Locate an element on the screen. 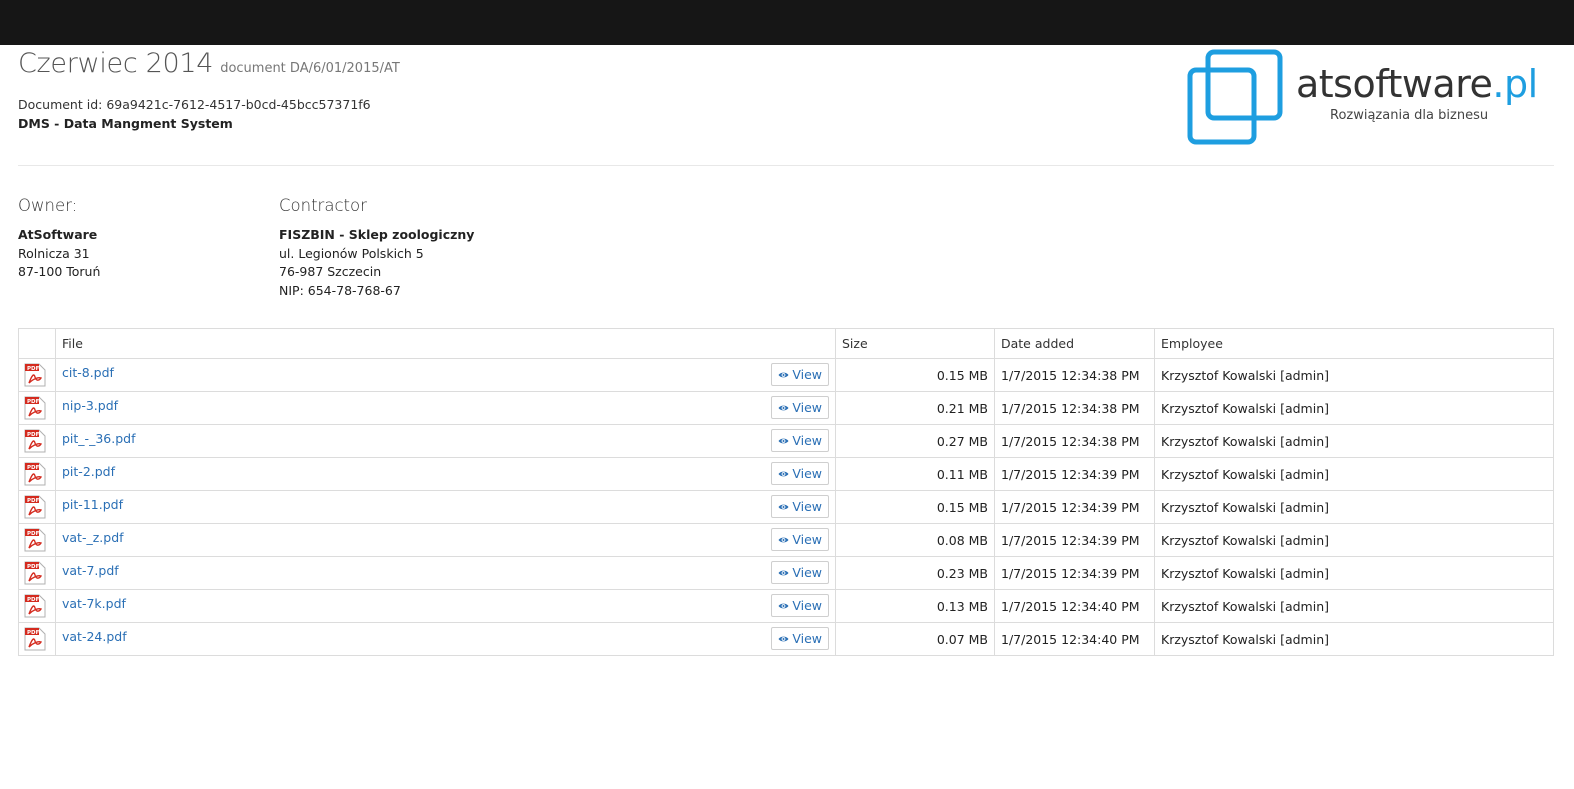 The image size is (1574, 789). table-header-row: File Size Date added Employee is located at coordinates (786, 343).